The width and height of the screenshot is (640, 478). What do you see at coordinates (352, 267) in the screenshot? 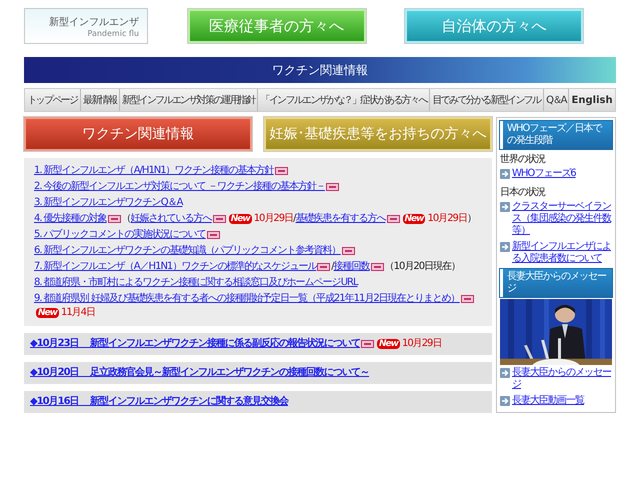
I see `document-link: 接種回数` at bounding box center [352, 267].